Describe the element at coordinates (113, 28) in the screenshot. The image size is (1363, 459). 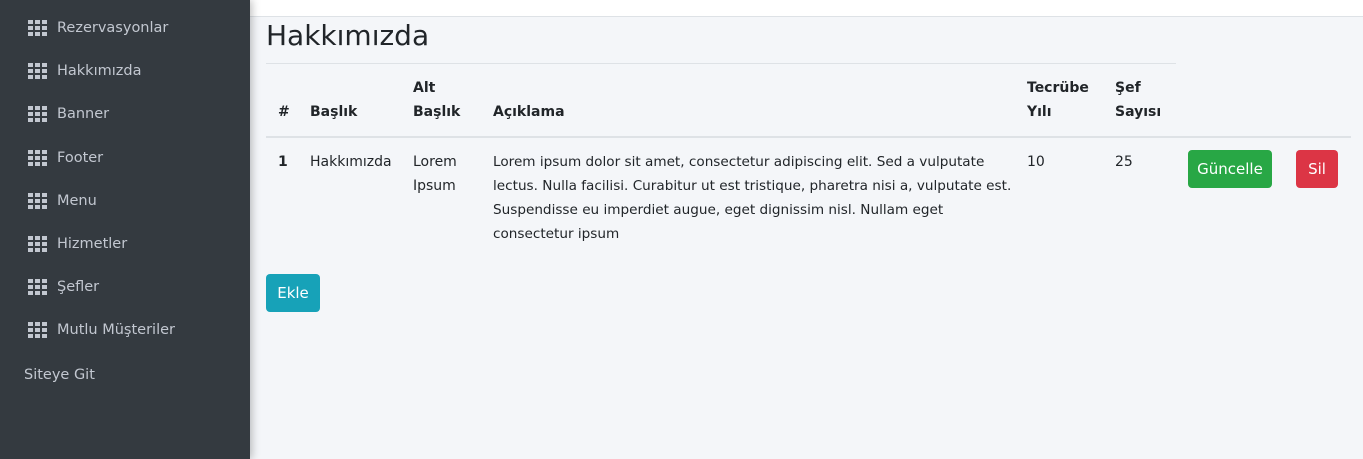
I see `sidebar-item-label: Rezervasyonlar` at that location.